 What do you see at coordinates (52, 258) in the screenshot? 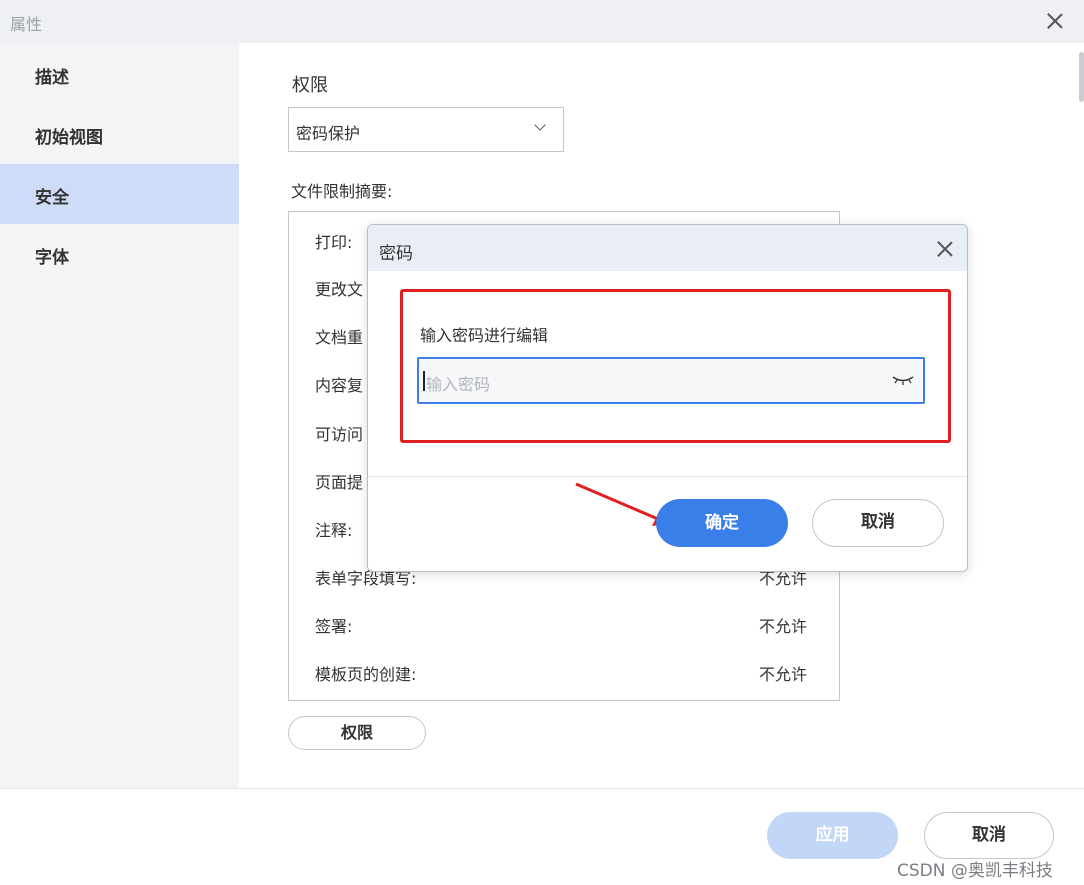
I see `sidebar-item-label: 字体` at bounding box center [52, 258].